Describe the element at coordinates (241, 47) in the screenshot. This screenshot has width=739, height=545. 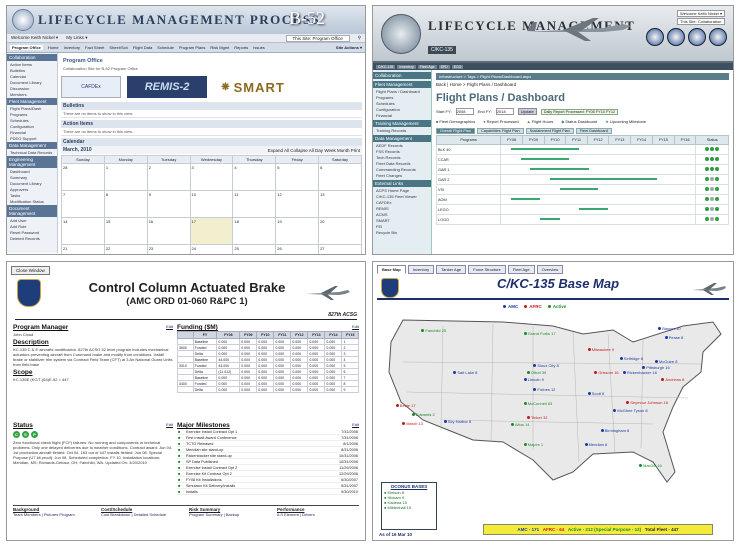
I see `nav-item: Reports` at that location.